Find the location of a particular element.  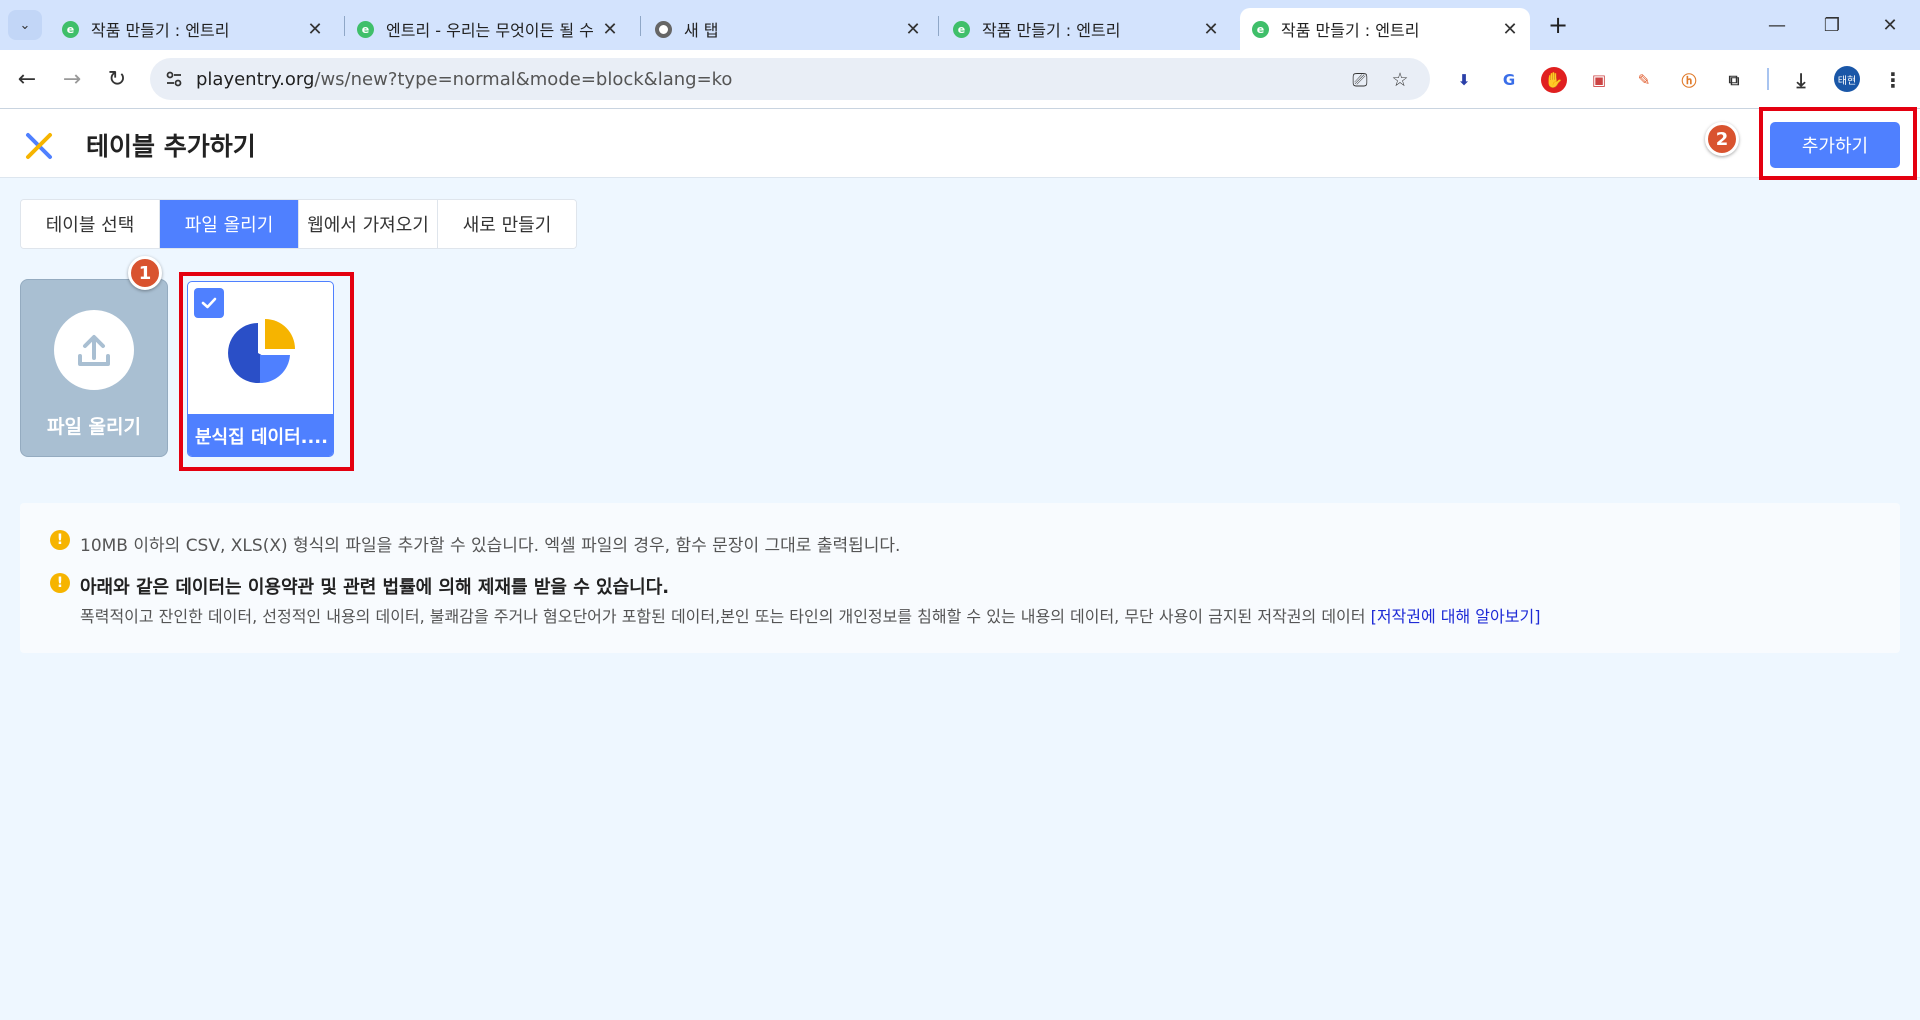

browser-tab-active: e 작품 만들기 : 엔트리 ✕ is located at coordinates (1385, 29).